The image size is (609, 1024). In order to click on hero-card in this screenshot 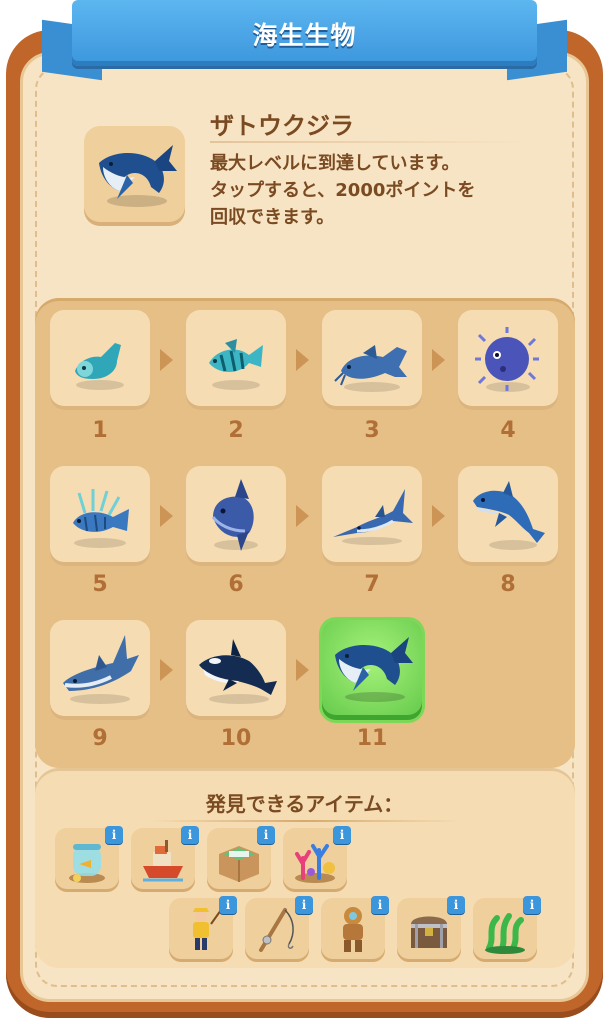, I will do `click(134, 176)`.